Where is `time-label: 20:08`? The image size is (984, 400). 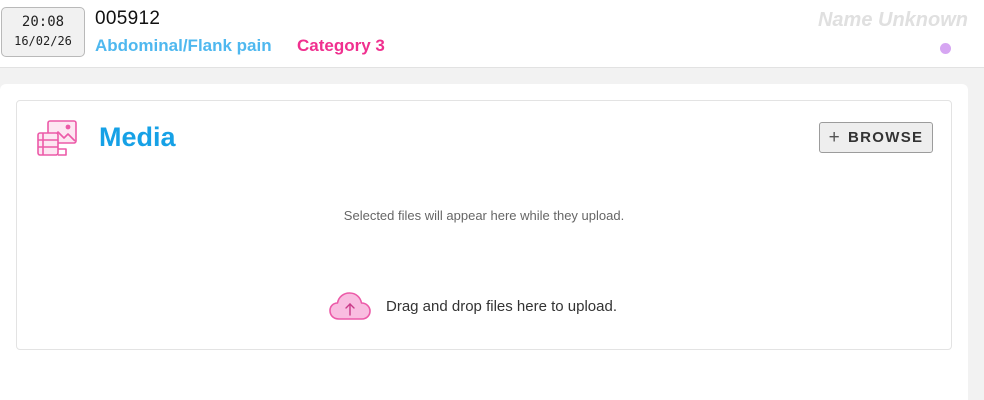
time-label: 20:08 is located at coordinates (43, 22).